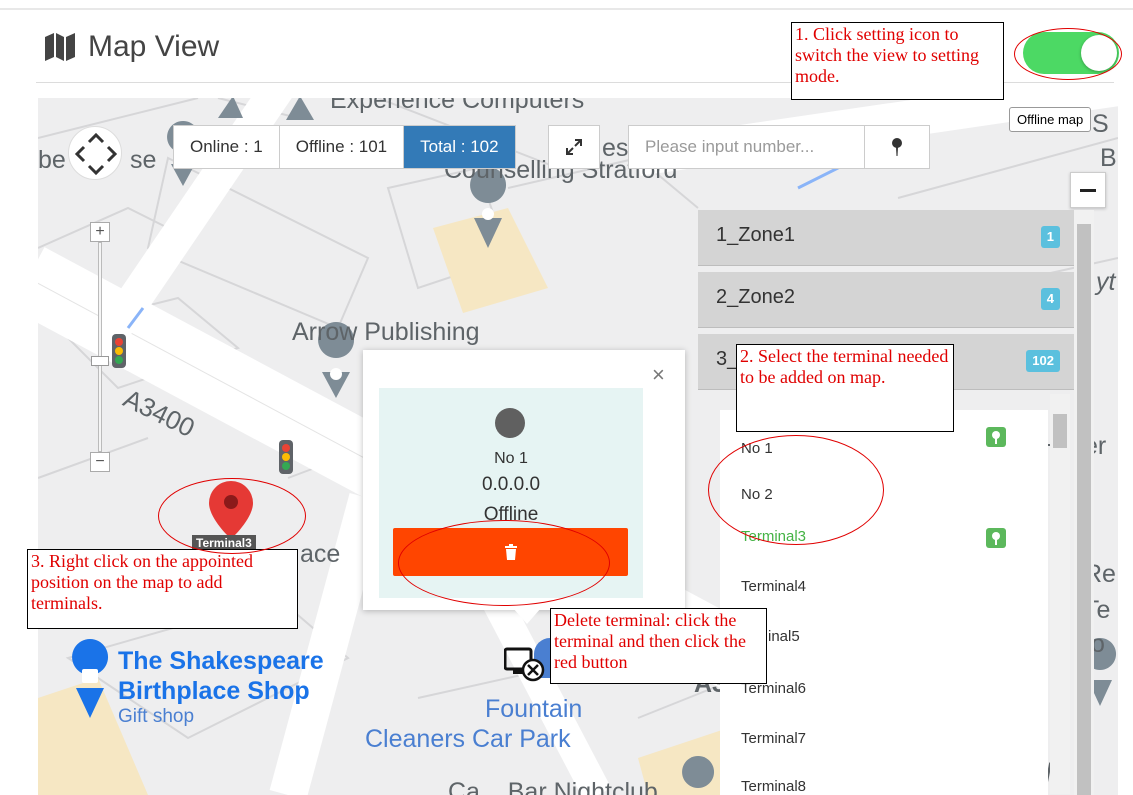  I want to click on popup-close-button: ×, so click(658, 375).